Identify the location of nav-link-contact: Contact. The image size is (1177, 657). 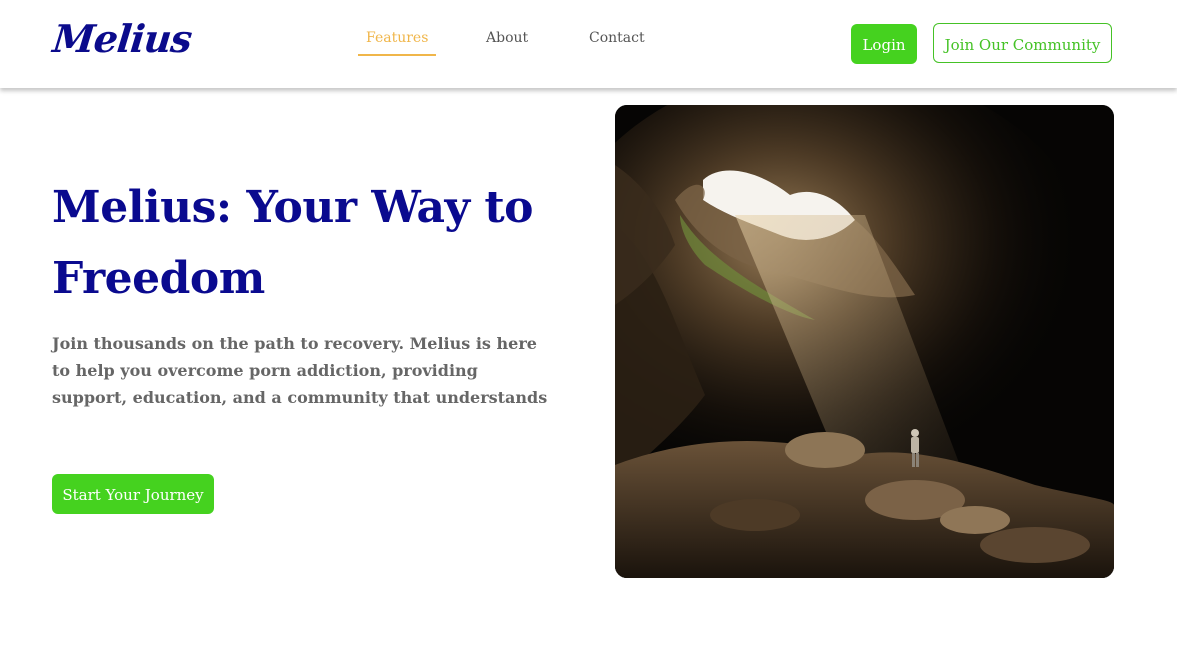
(617, 38).